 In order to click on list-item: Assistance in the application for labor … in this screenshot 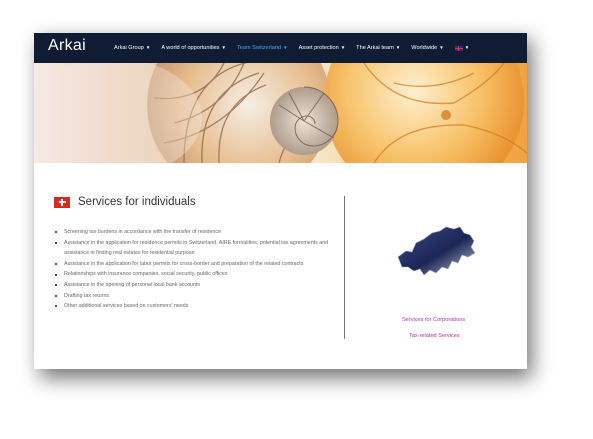, I will do `click(194, 264)`.